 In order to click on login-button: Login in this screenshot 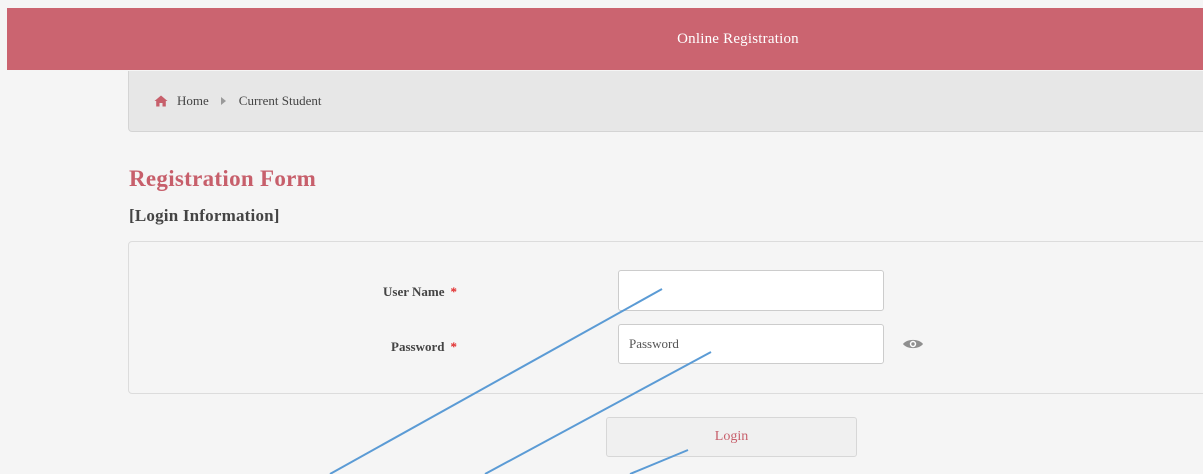, I will do `click(731, 437)`.